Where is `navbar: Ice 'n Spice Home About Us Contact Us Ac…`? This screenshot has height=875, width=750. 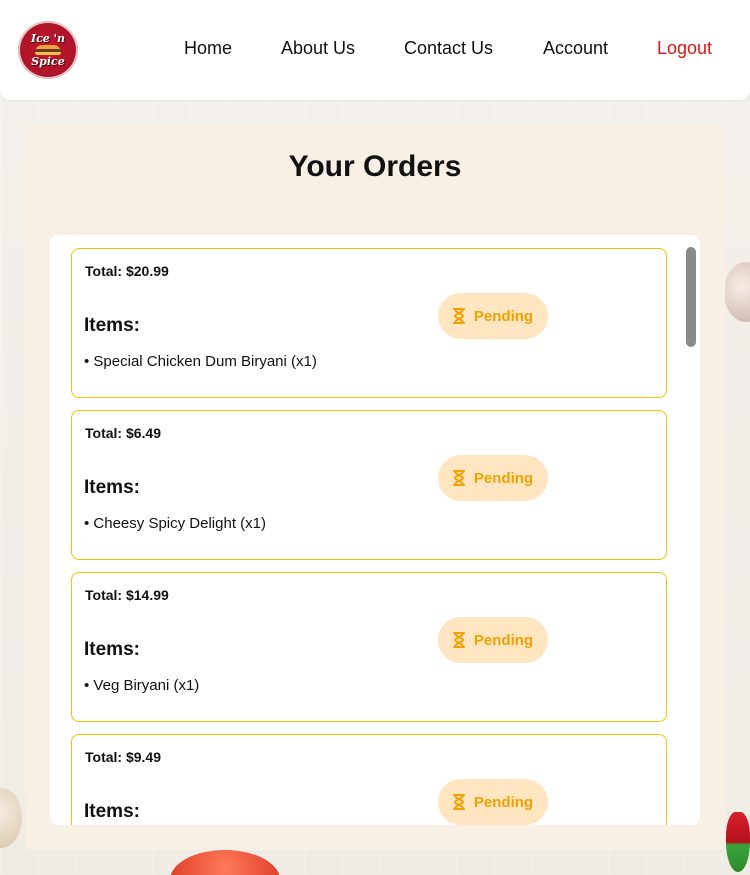 navbar: Ice 'n Spice Home About Us Contact Us Ac… is located at coordinates (375, 50).